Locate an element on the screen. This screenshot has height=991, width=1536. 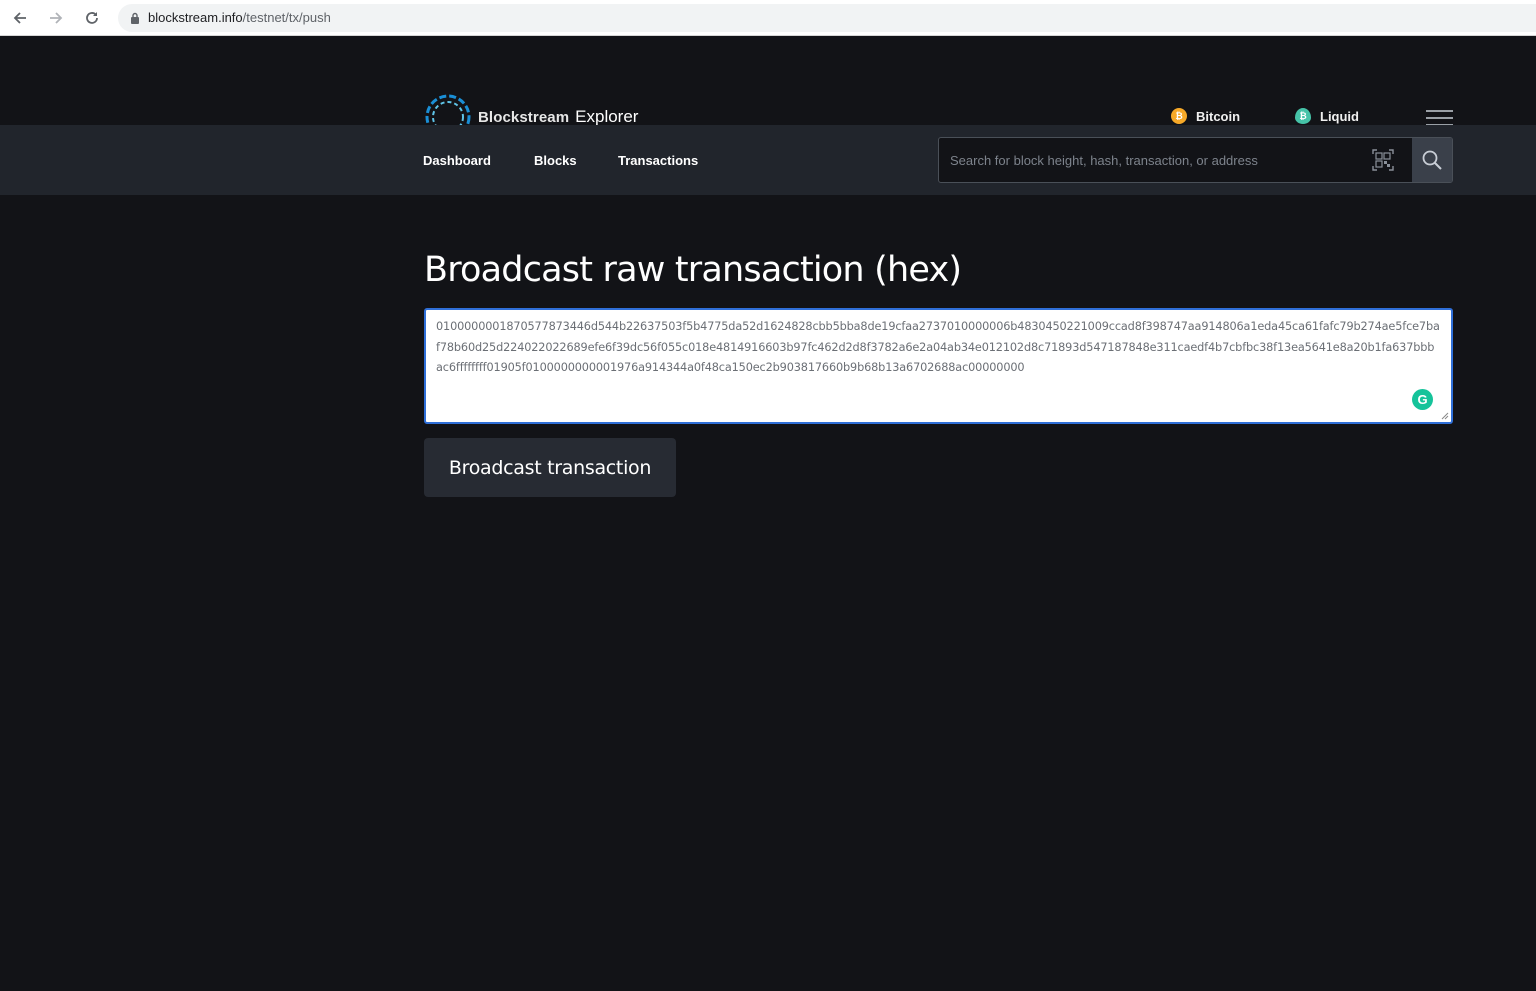
menu-hamburger-icon is located at coordinates (1439, 118).